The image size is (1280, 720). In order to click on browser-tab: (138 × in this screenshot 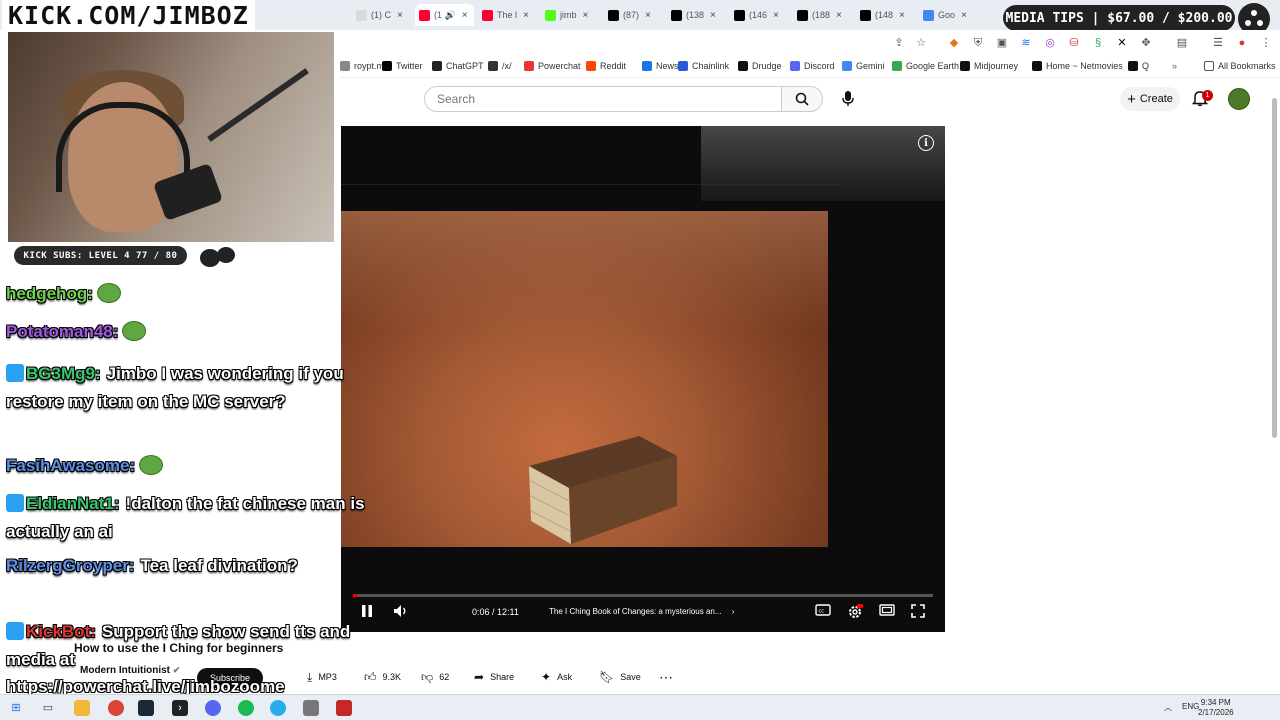, I will do `click(696, 15)`.